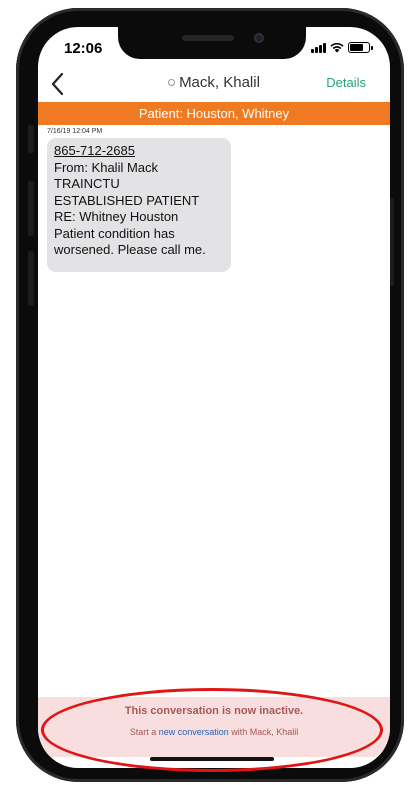 Image resolution: width=415 pixels, height=785 pixels. I want to click on message-line: worsened. Please call me., so click(130, 249).